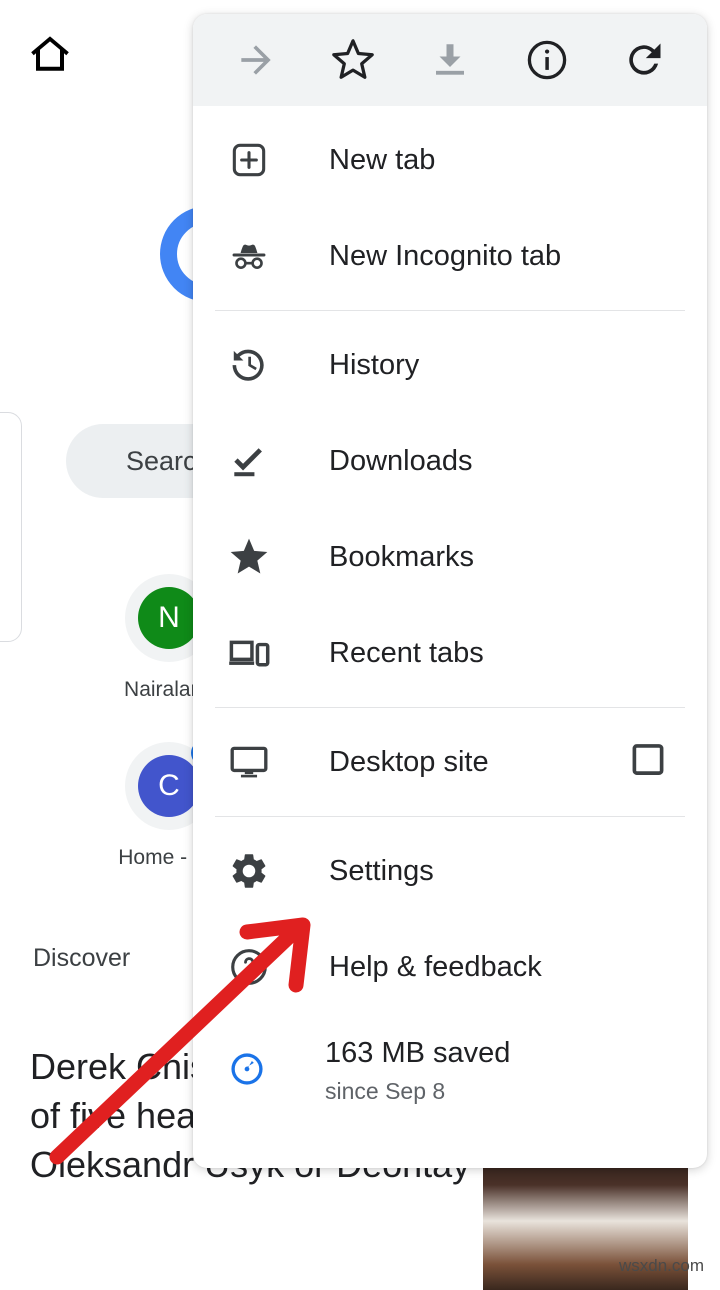  What do you see at coordinates (385, 1091) in the screenshot?
I see `data-saver-since: since Sep 8` at bounding box center [385, 1091].